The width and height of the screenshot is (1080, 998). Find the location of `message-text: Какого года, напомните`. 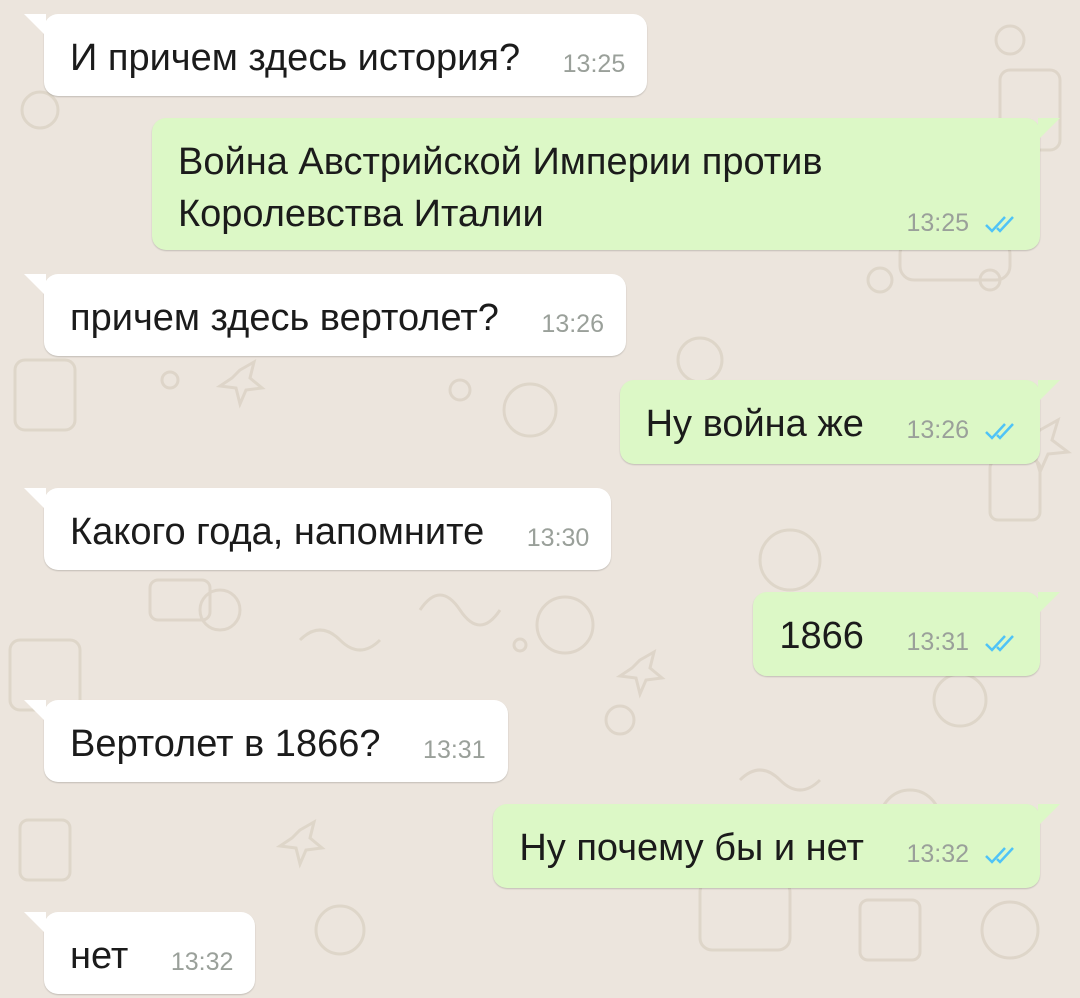

message-text: Какого года, напомните is located at coordinates (277, 532).